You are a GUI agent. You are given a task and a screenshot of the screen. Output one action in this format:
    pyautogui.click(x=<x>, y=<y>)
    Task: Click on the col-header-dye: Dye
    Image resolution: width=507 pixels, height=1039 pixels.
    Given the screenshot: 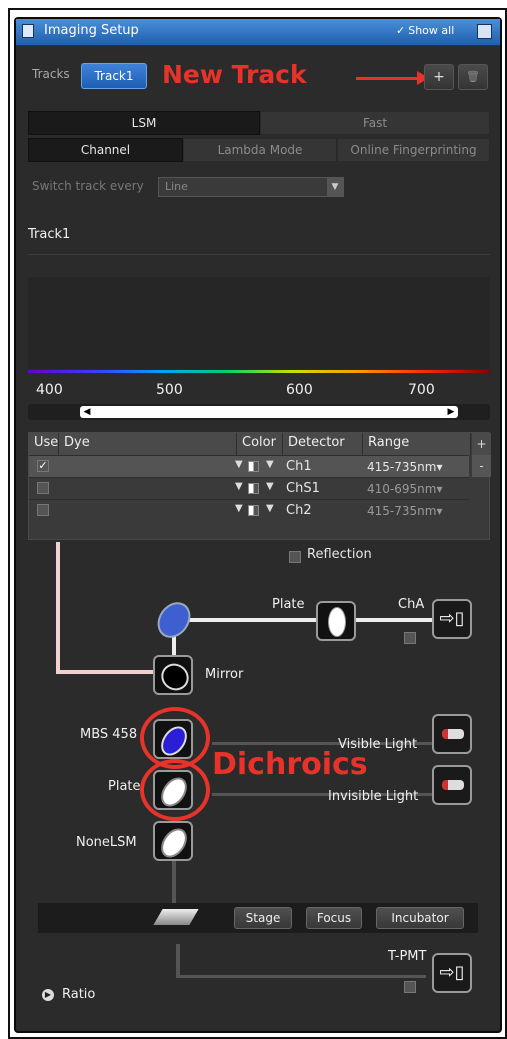 What is the action you would take?
    pyautogui.click(x=148, y=444)
    